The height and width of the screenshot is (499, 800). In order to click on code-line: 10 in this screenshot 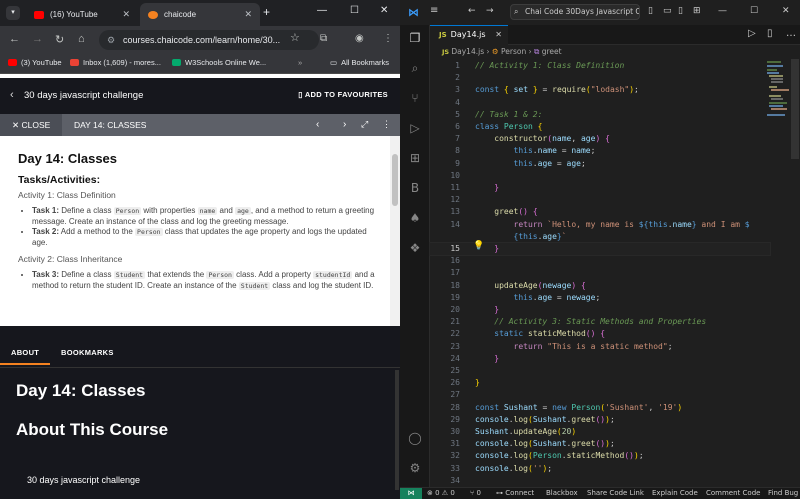, I will do `click(600, 176)`.